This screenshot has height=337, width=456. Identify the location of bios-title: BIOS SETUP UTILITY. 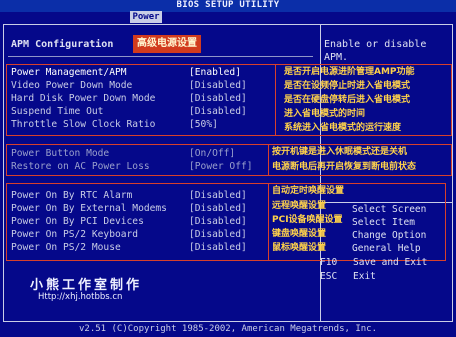
(228, 5).